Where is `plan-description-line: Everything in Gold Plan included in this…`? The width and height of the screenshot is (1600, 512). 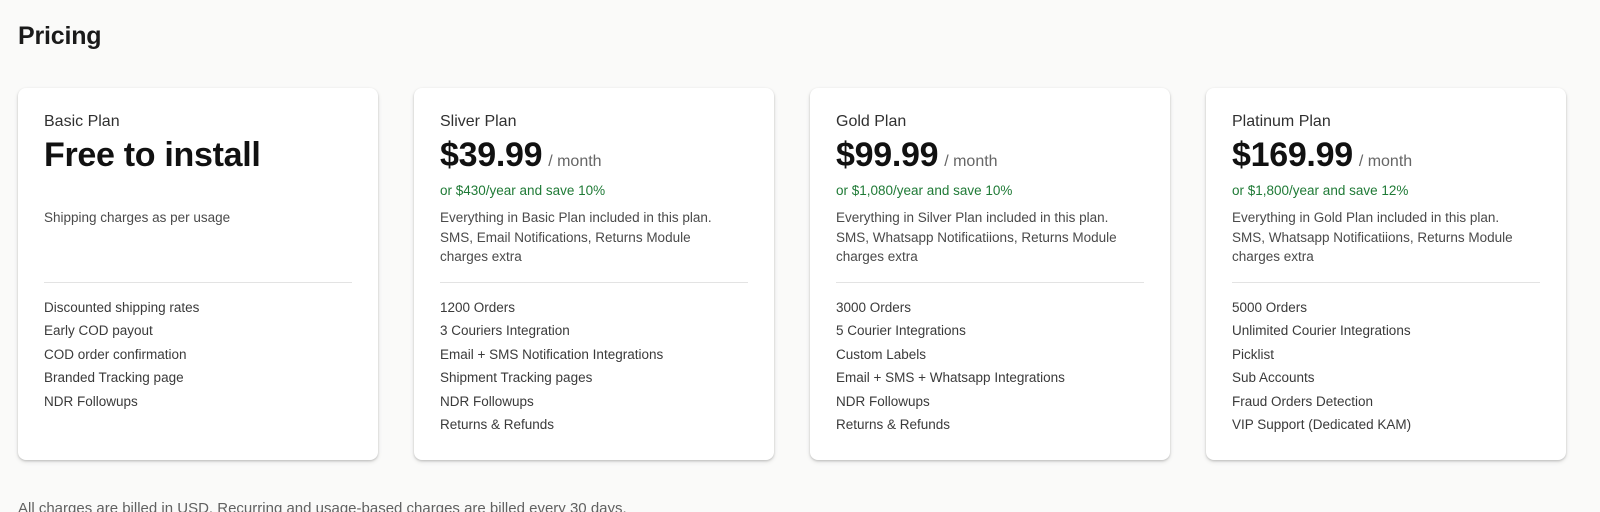
plan-description-line: Everything in Gold Plan included in this… is located at coordinates (1366, 217).